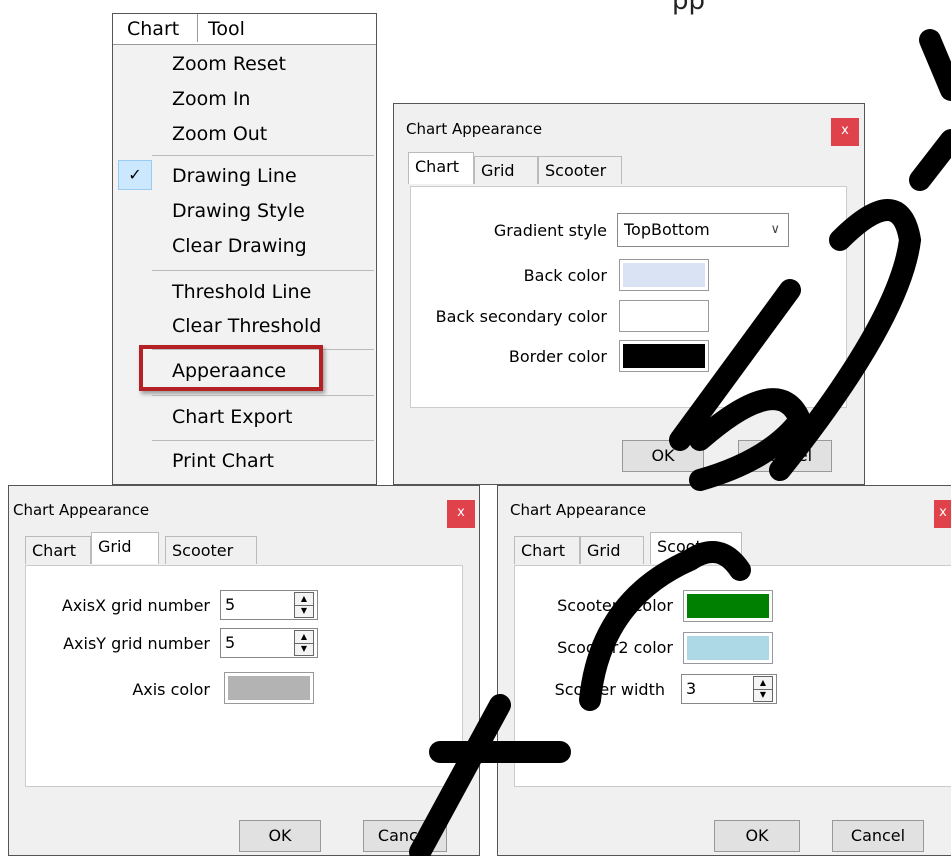 The image size is (951, 856). I want to click on back-secondary-color-label: Back secondary color, so click(521, 316).